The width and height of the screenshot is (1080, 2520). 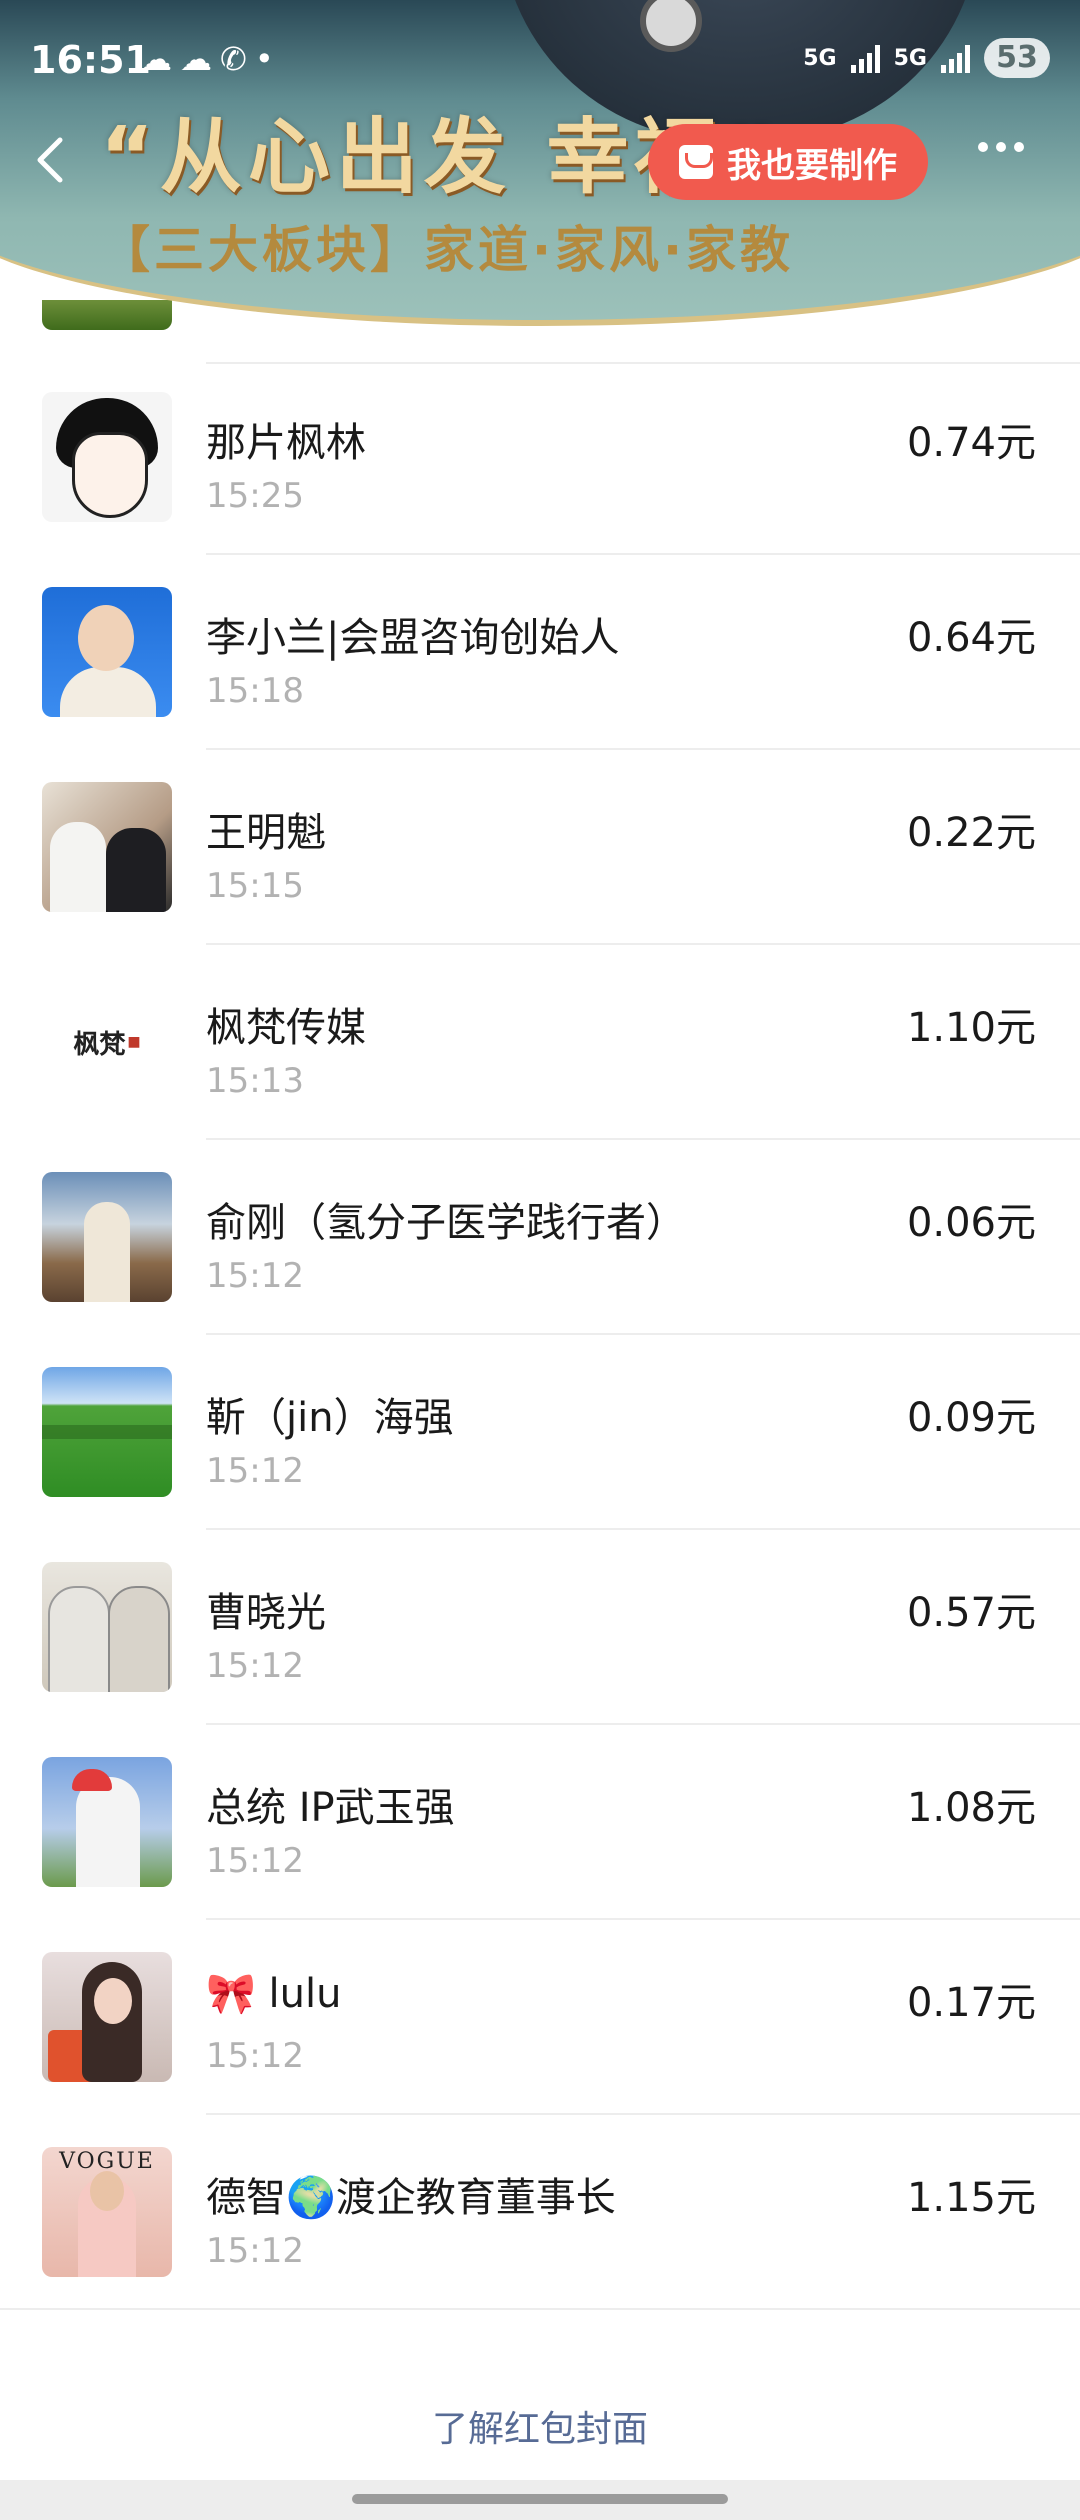 I want to click on back-button, so click(x=52, y=160).